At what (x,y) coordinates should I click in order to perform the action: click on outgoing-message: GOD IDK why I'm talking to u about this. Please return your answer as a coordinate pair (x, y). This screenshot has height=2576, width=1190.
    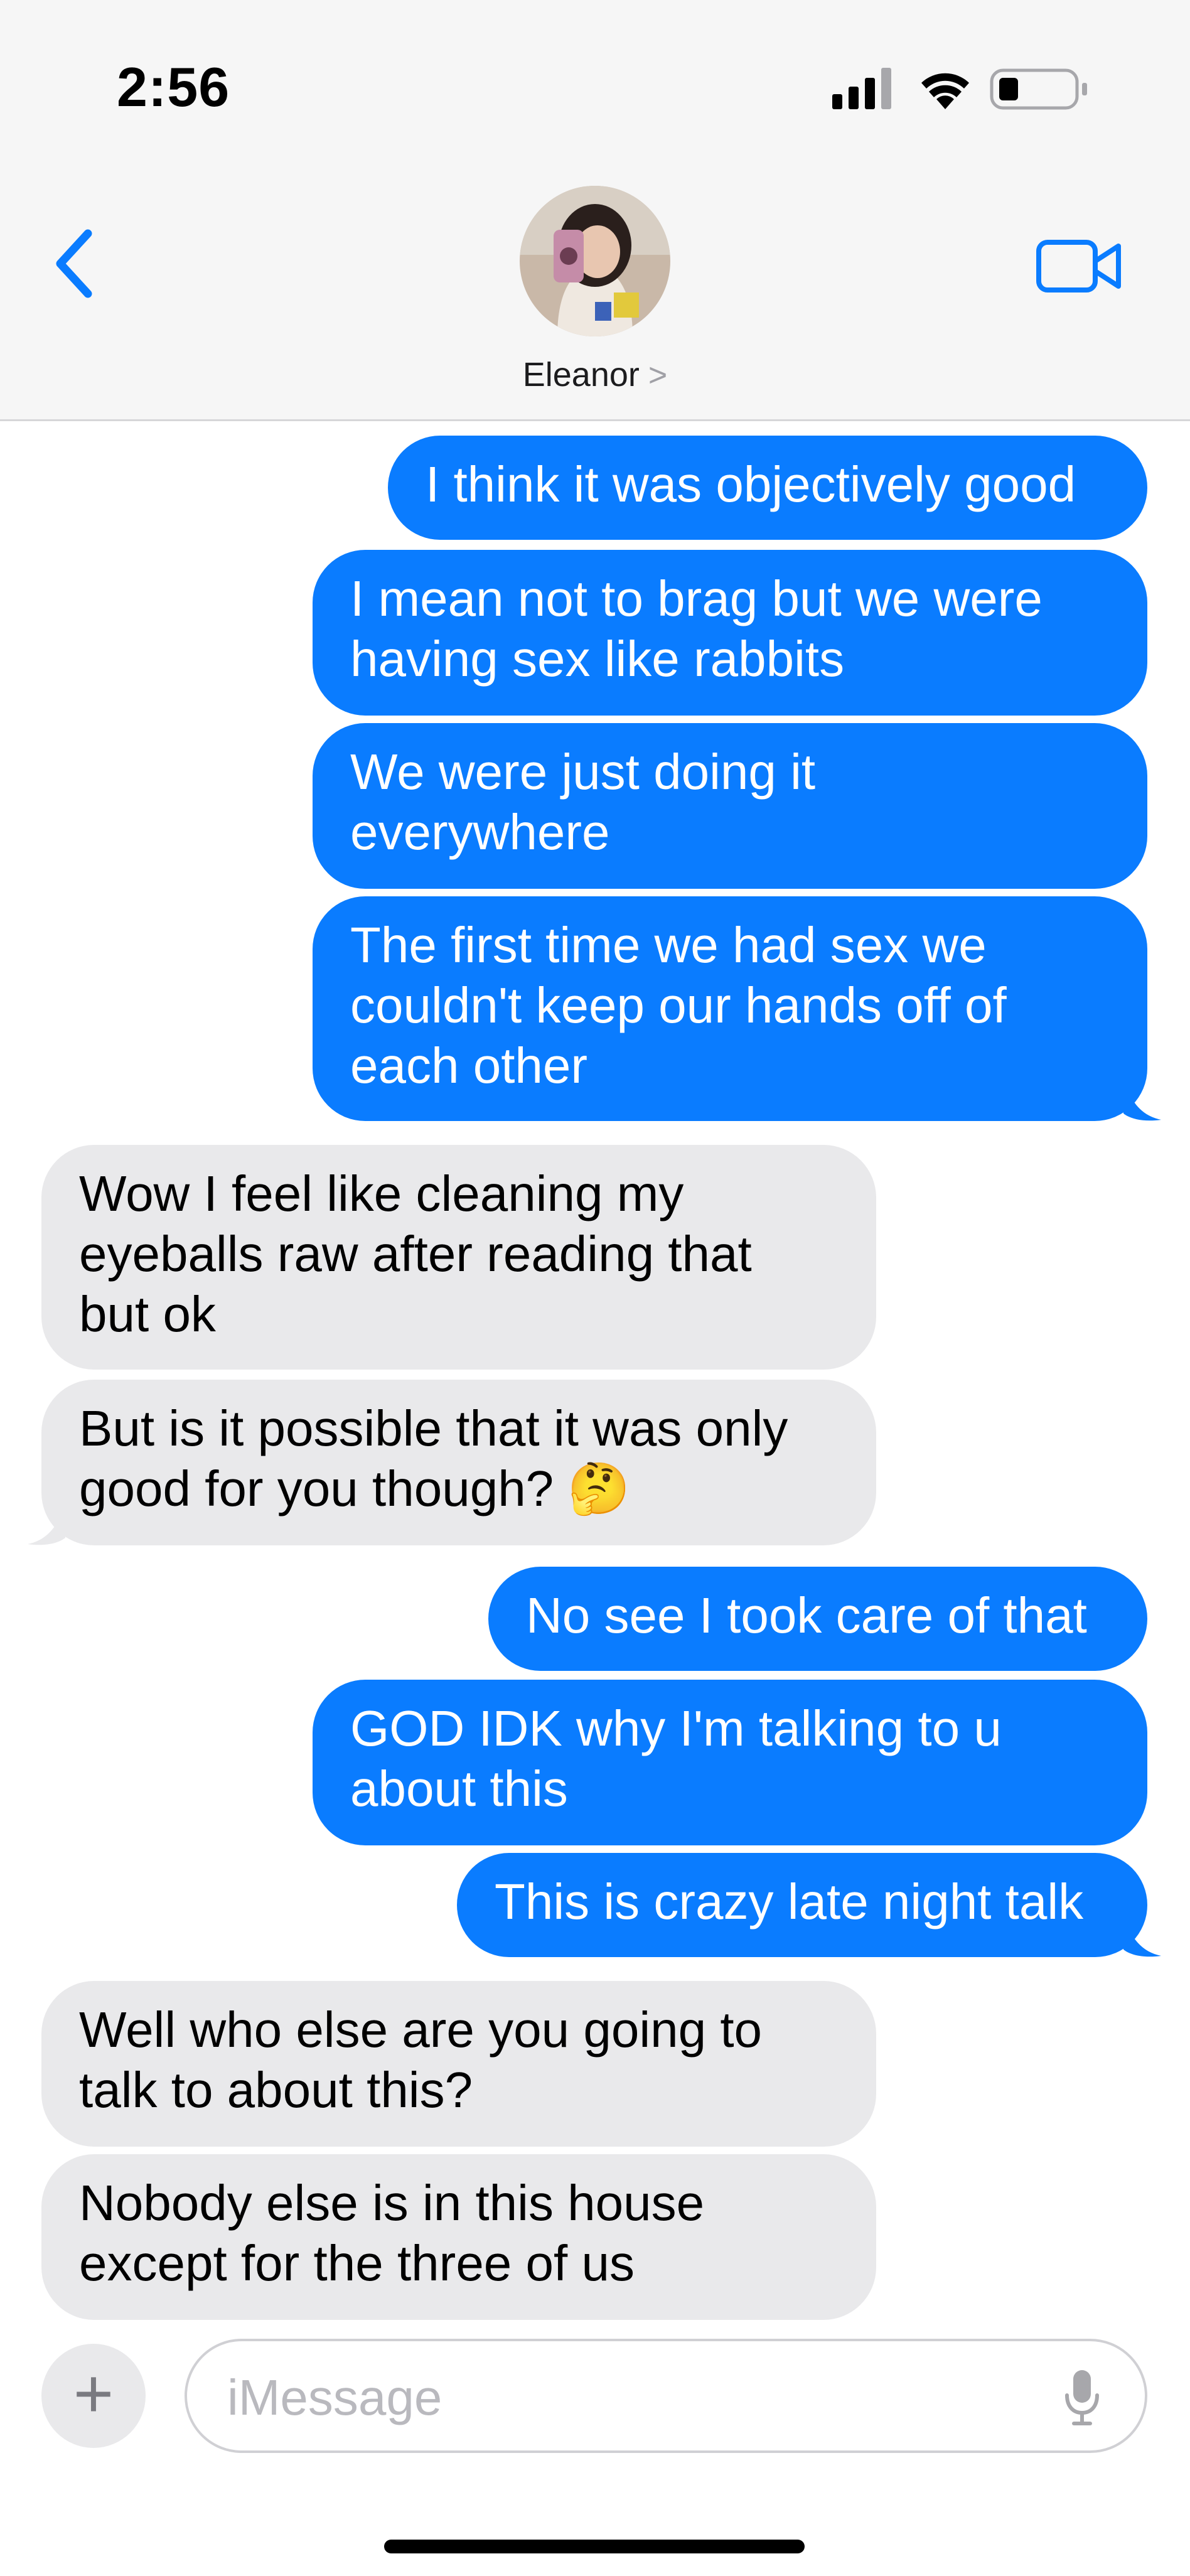
    Looking at the image, I should click on (730, 1762).